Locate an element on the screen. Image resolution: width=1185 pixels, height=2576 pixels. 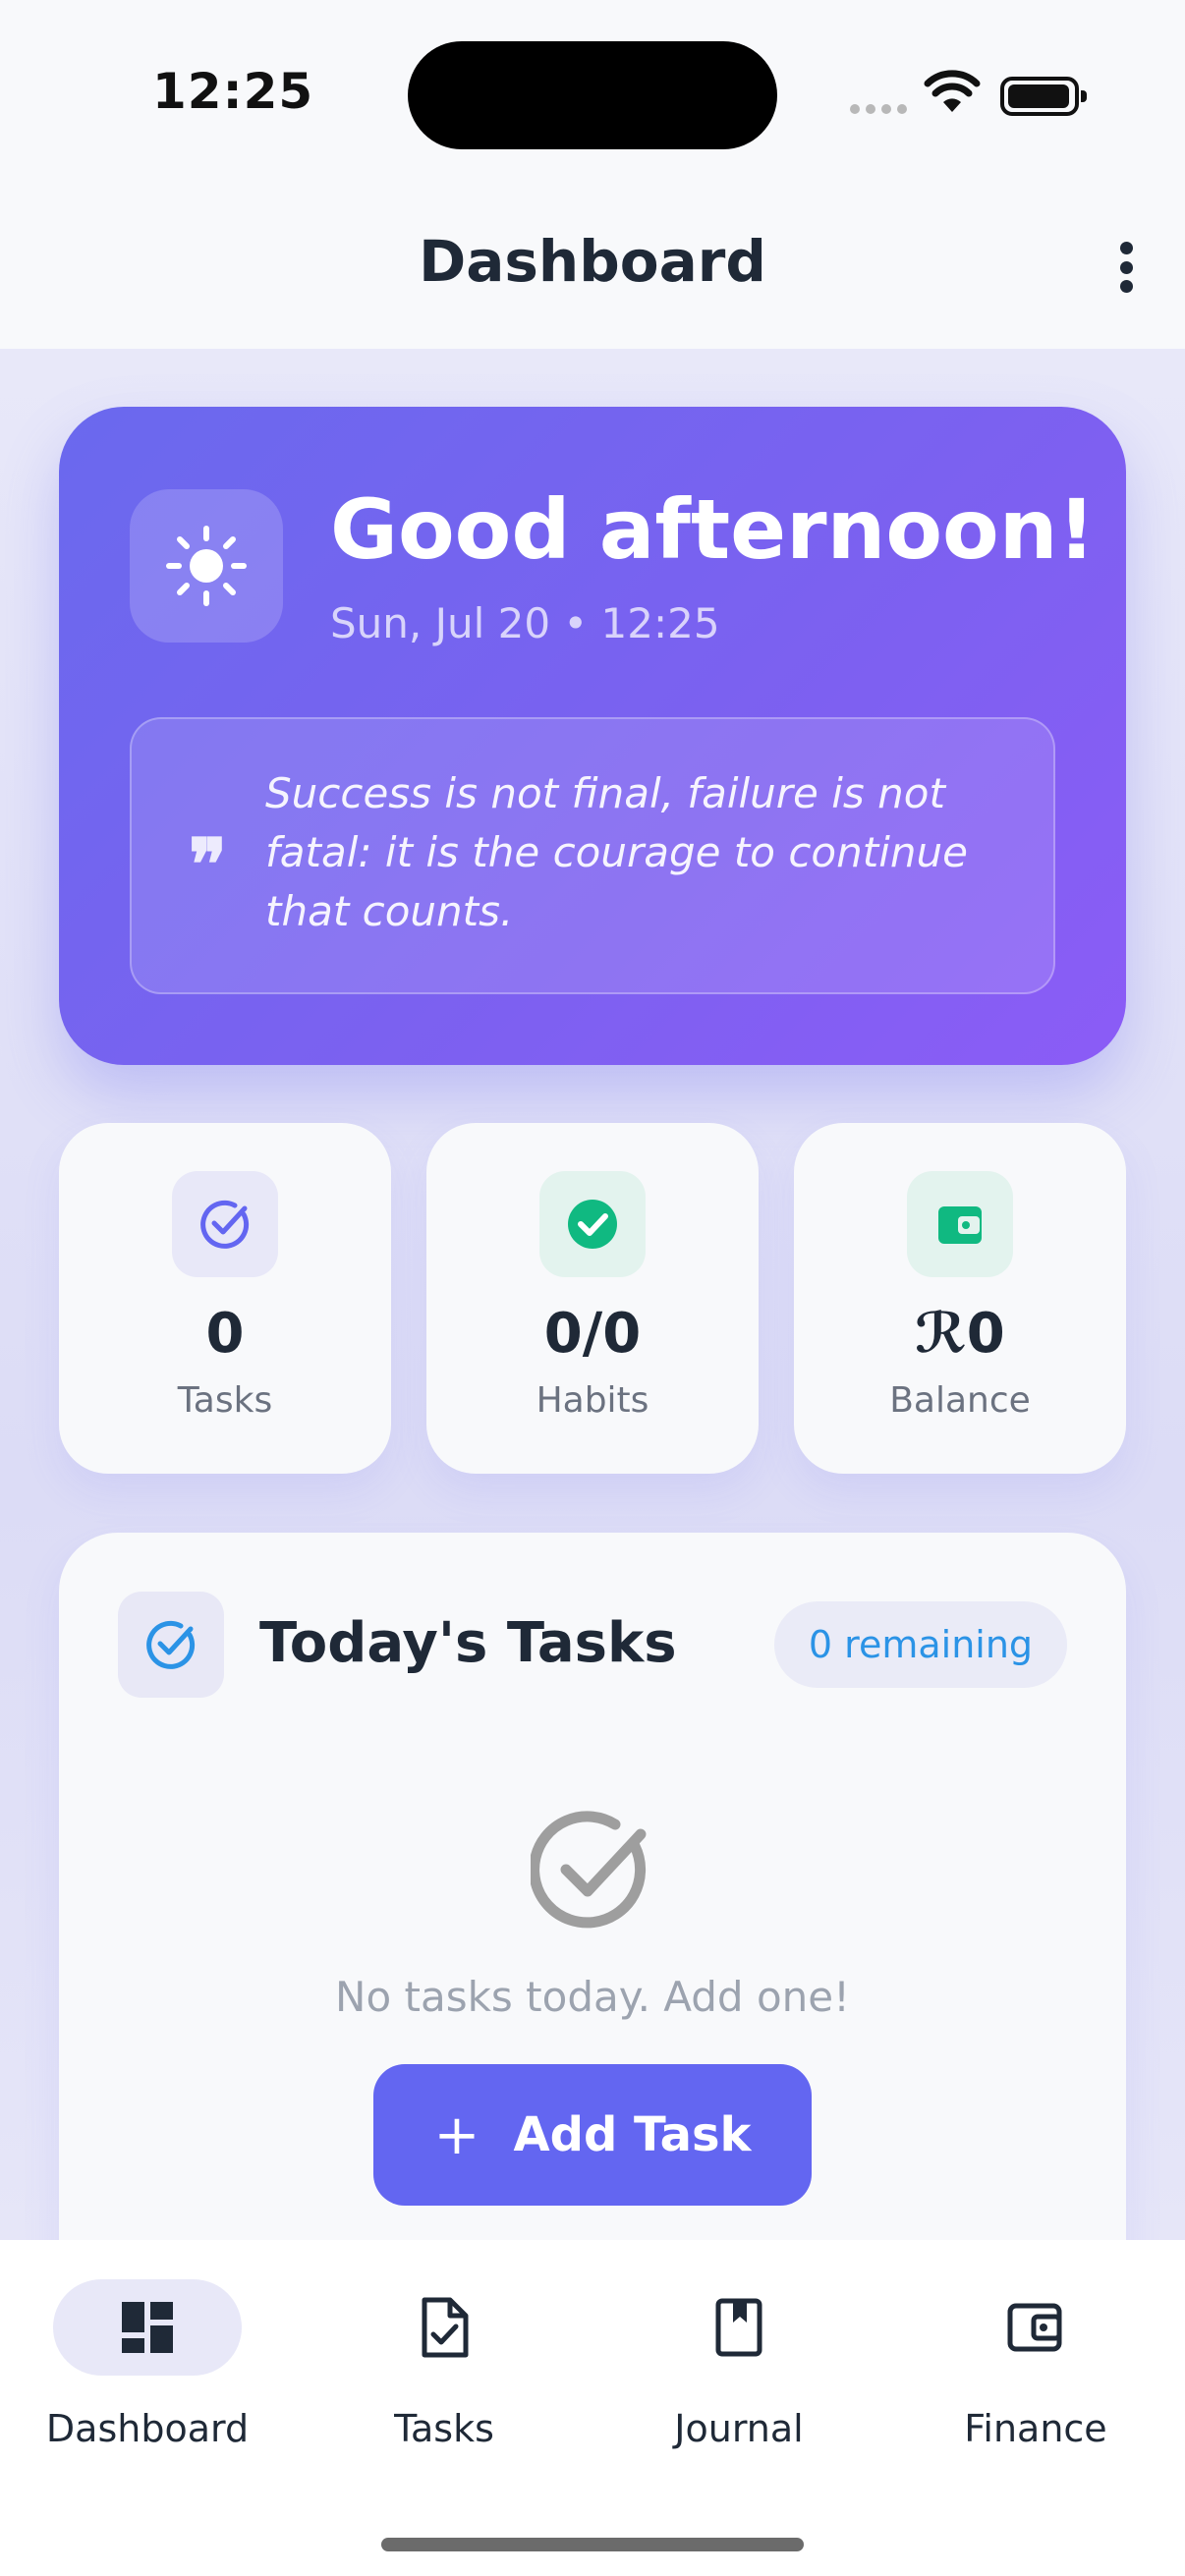
journal-icon is located at coordinates (739, 2327).